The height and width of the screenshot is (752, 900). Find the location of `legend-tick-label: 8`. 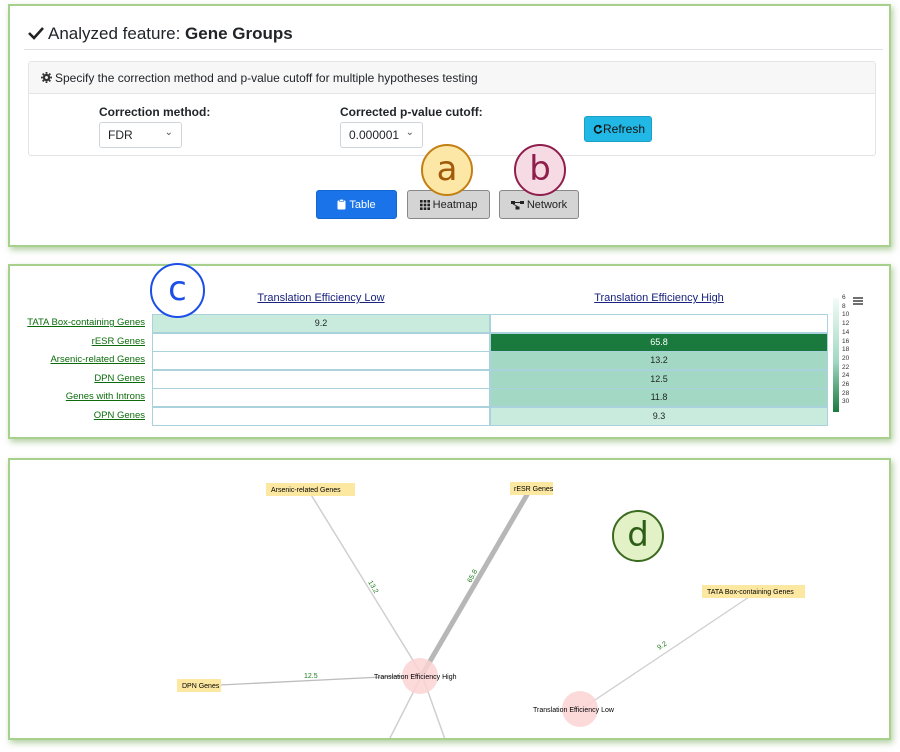

legend-tick-label: 8 is located at coordinates (844, 306).